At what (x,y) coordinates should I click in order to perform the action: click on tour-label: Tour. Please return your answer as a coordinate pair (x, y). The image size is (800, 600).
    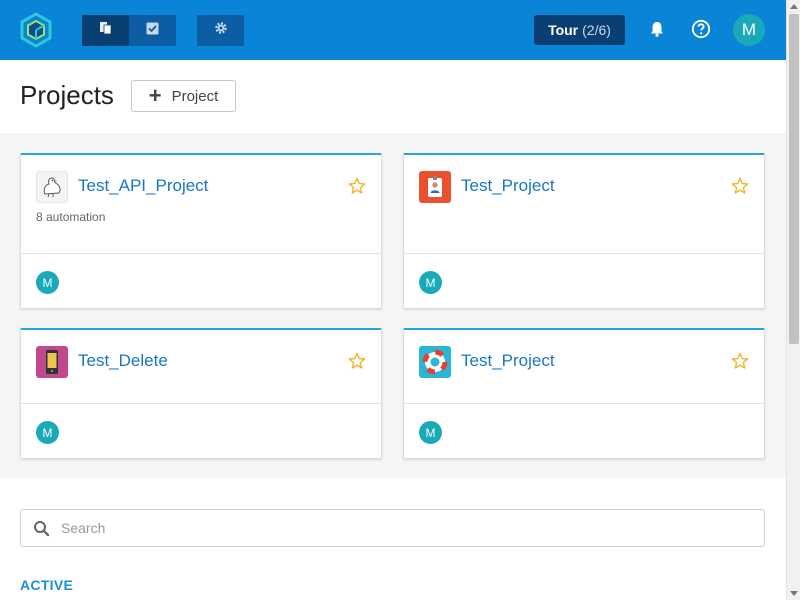
    Looking at the image, I should click on (563, 30).